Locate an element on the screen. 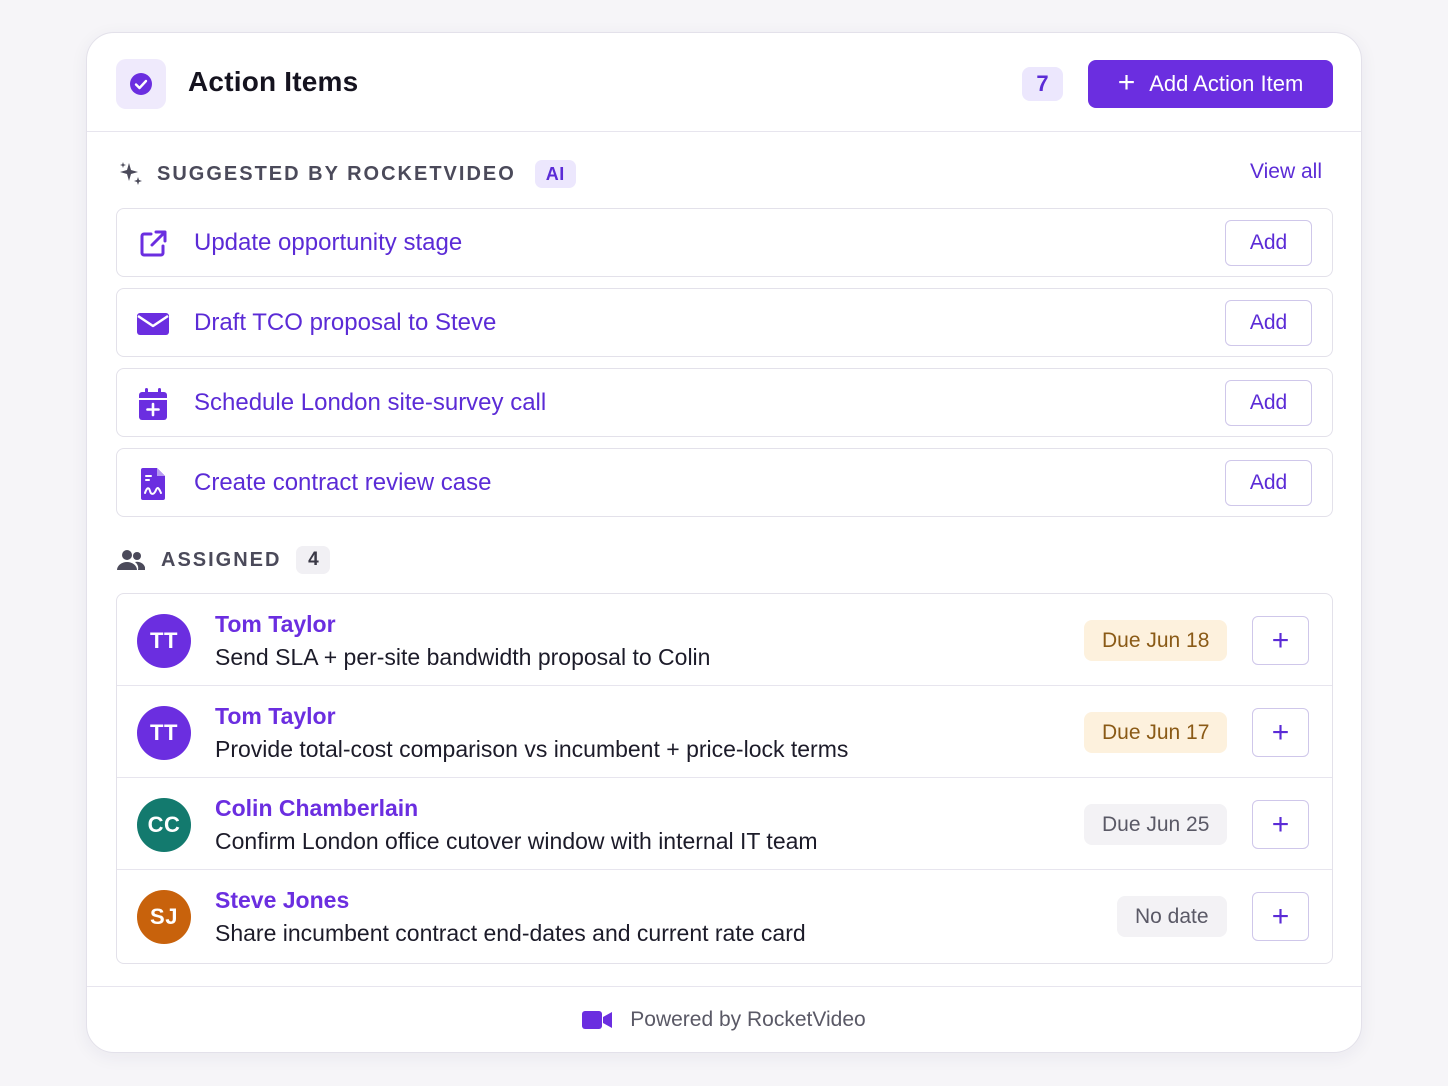 The width and height of the screenshot is (1448, 1086). suggested-item-label: Draft TCO proposal to Steve is located at coordinates (345, 323).